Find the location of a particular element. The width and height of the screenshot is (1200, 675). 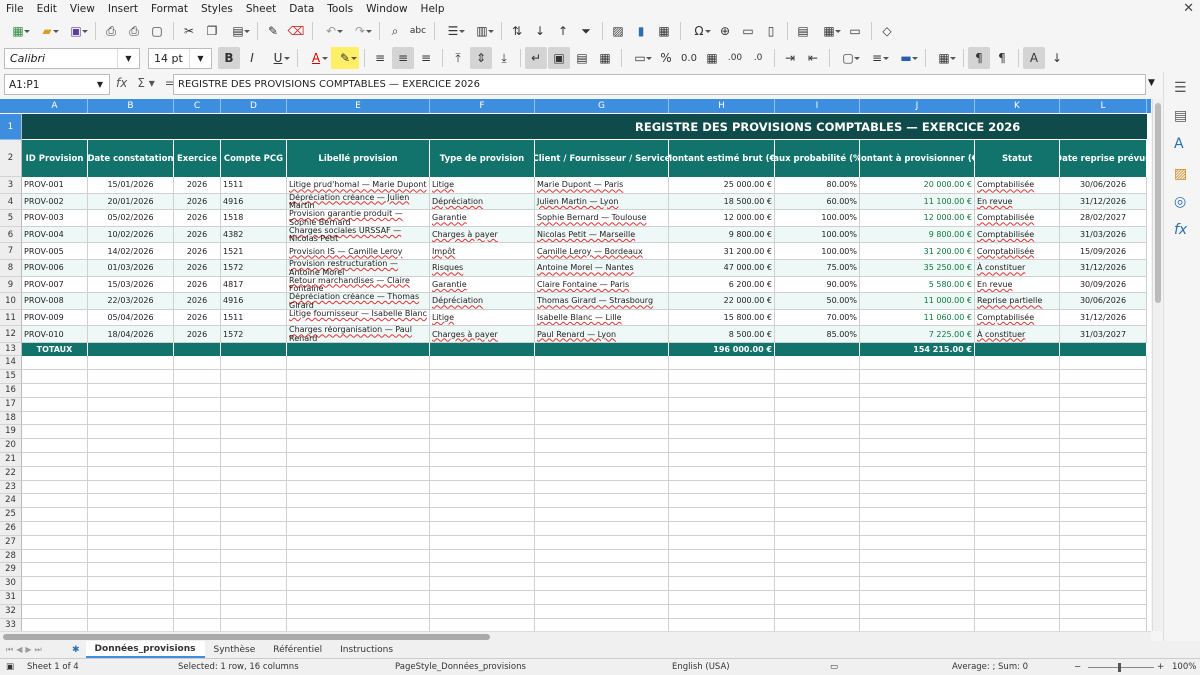

define-print-area-icon: ▤ is located at coordinates (803, 31).